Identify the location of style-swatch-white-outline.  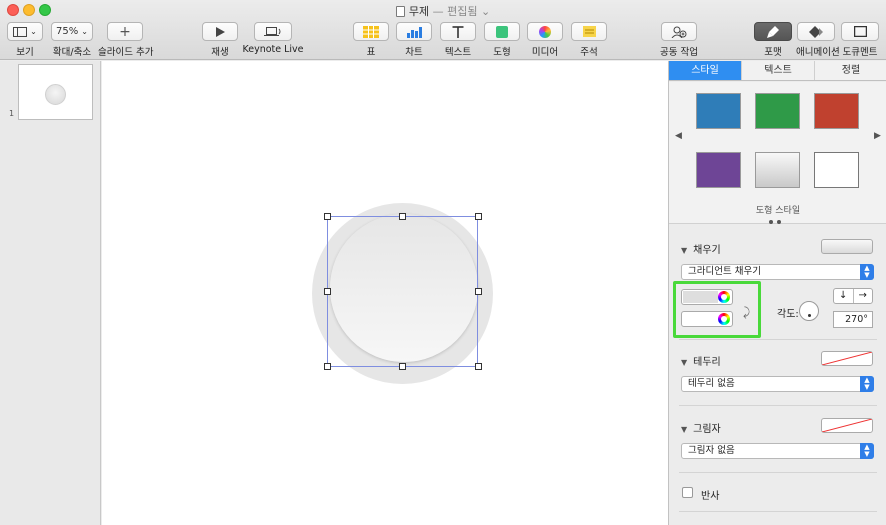
(836, 170).